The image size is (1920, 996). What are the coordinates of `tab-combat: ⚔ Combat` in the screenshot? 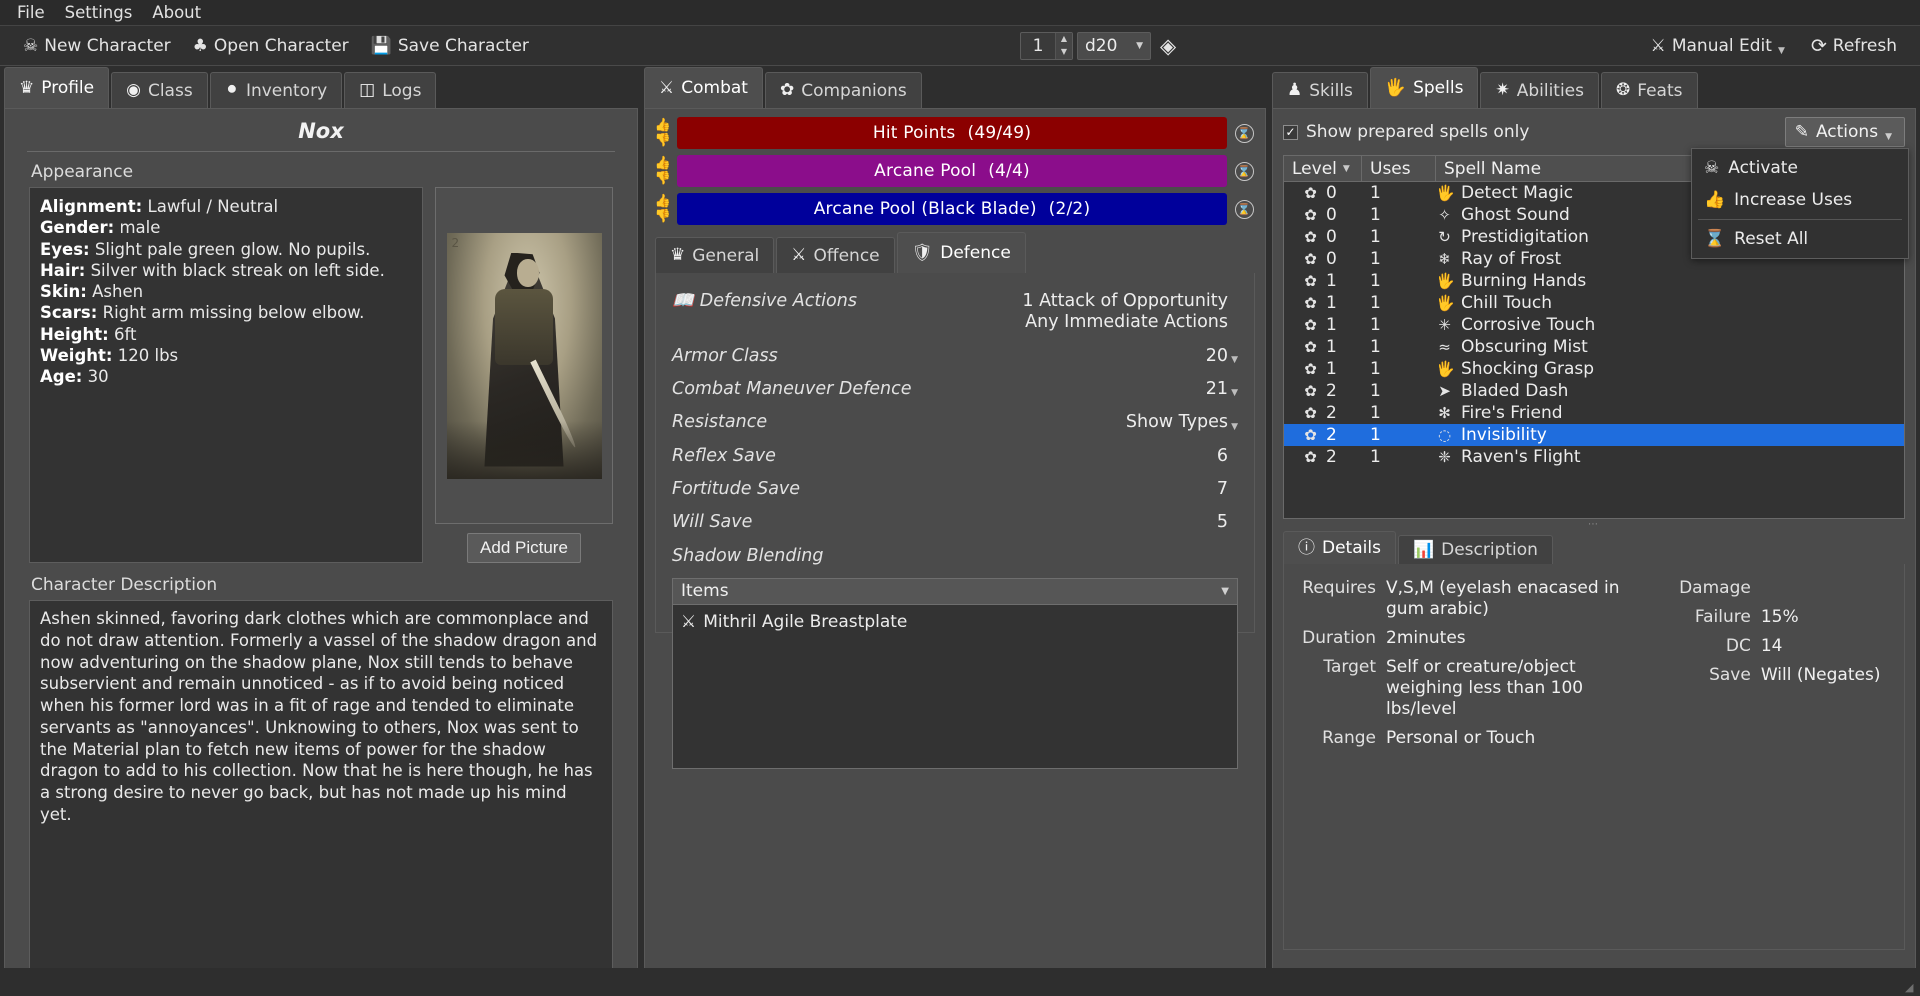 It's located at (703, 87).